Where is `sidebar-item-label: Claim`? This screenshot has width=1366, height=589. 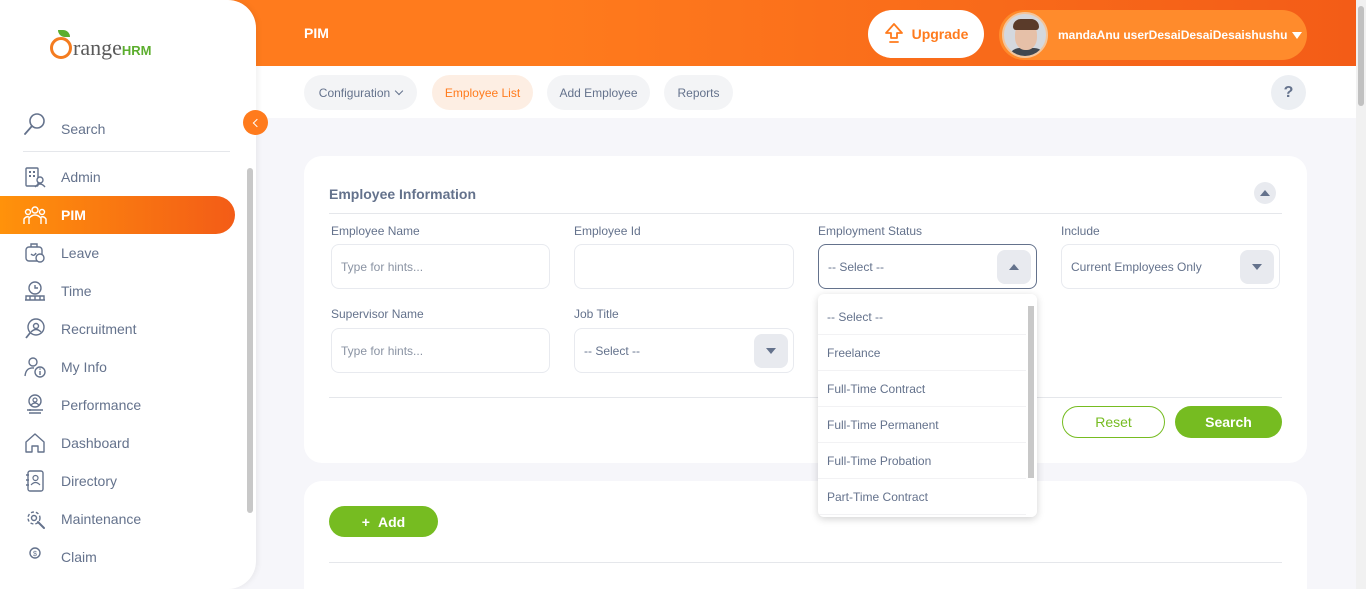
sidebar-item-label: Claim is located at coordinates (79, 557).